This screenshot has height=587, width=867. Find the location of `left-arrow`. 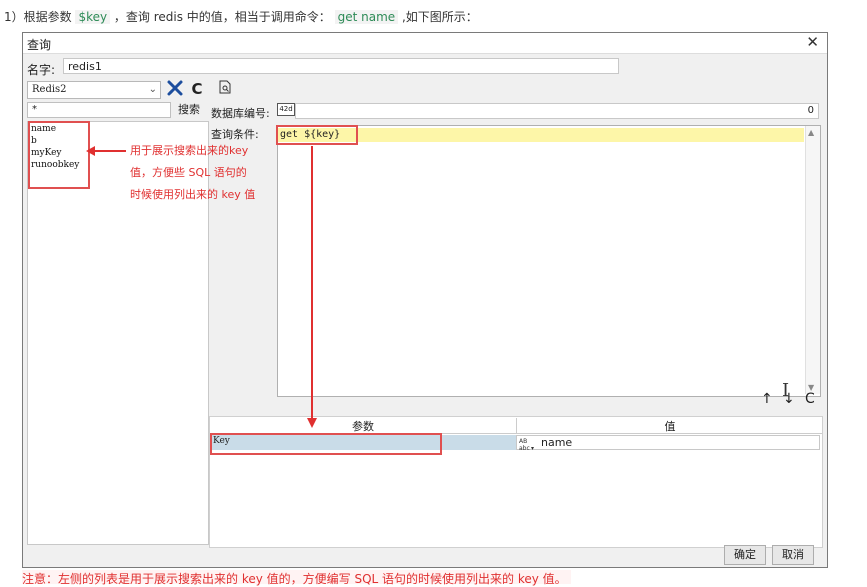

left-arrow is located at coordinates (106, 151).